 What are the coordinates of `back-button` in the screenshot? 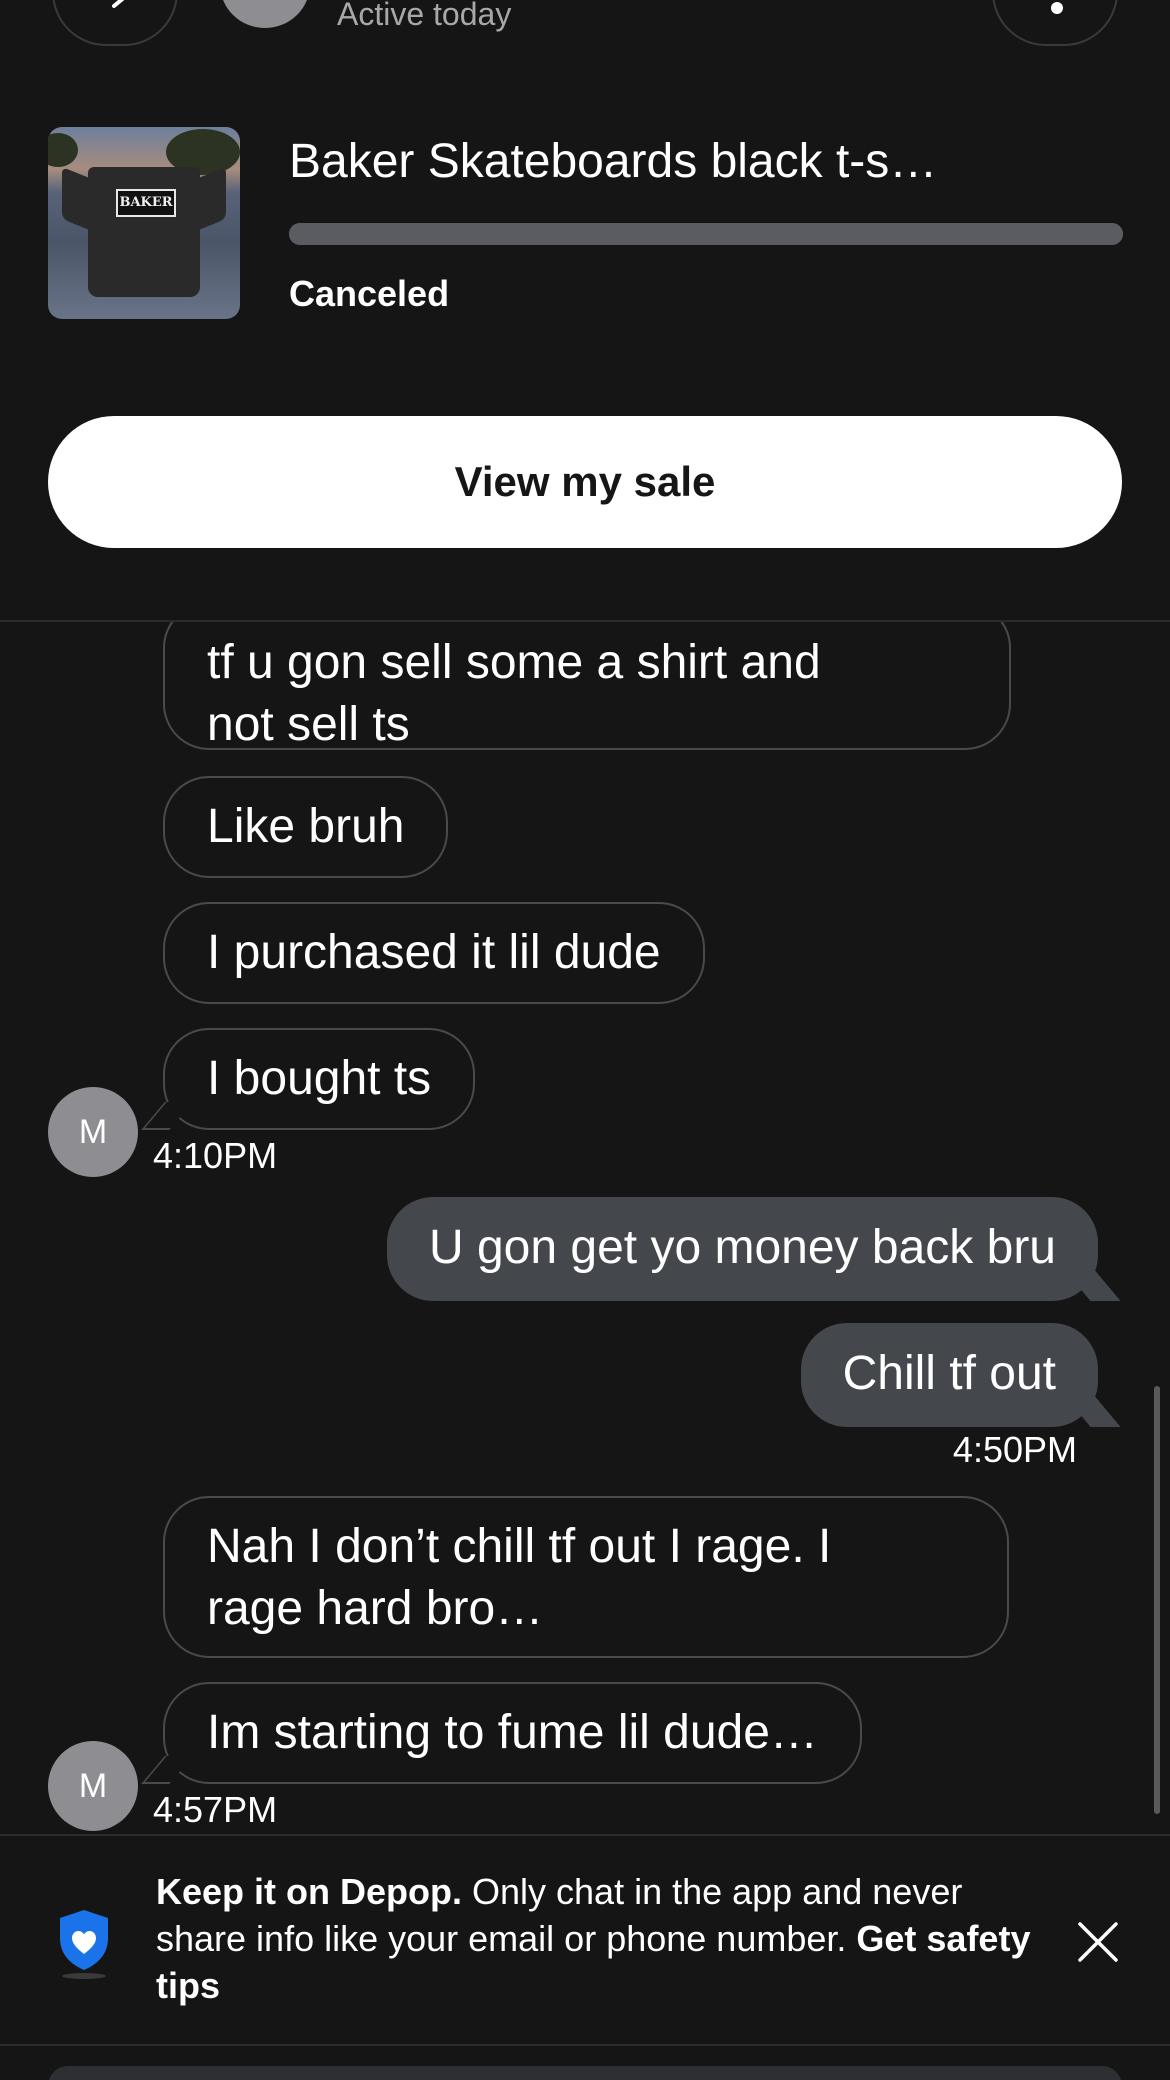 It's located at (115, 23).